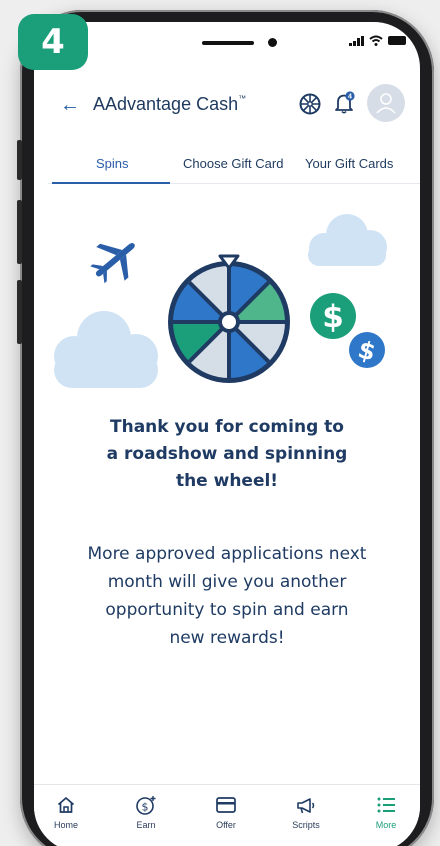 The image size is (440, 846). Describe the element at coordinates (227, 47) in the screenshot. I see `status-bar` at that location.